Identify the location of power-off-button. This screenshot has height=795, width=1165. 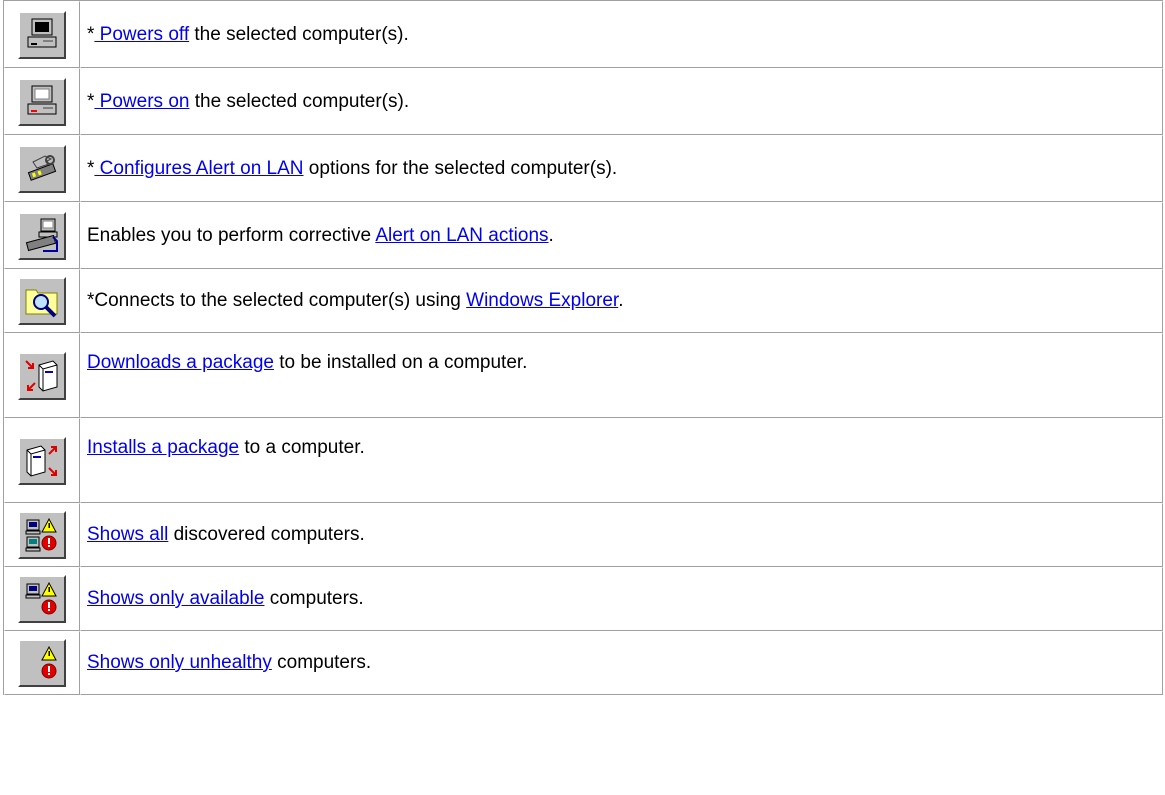
(42, 34).